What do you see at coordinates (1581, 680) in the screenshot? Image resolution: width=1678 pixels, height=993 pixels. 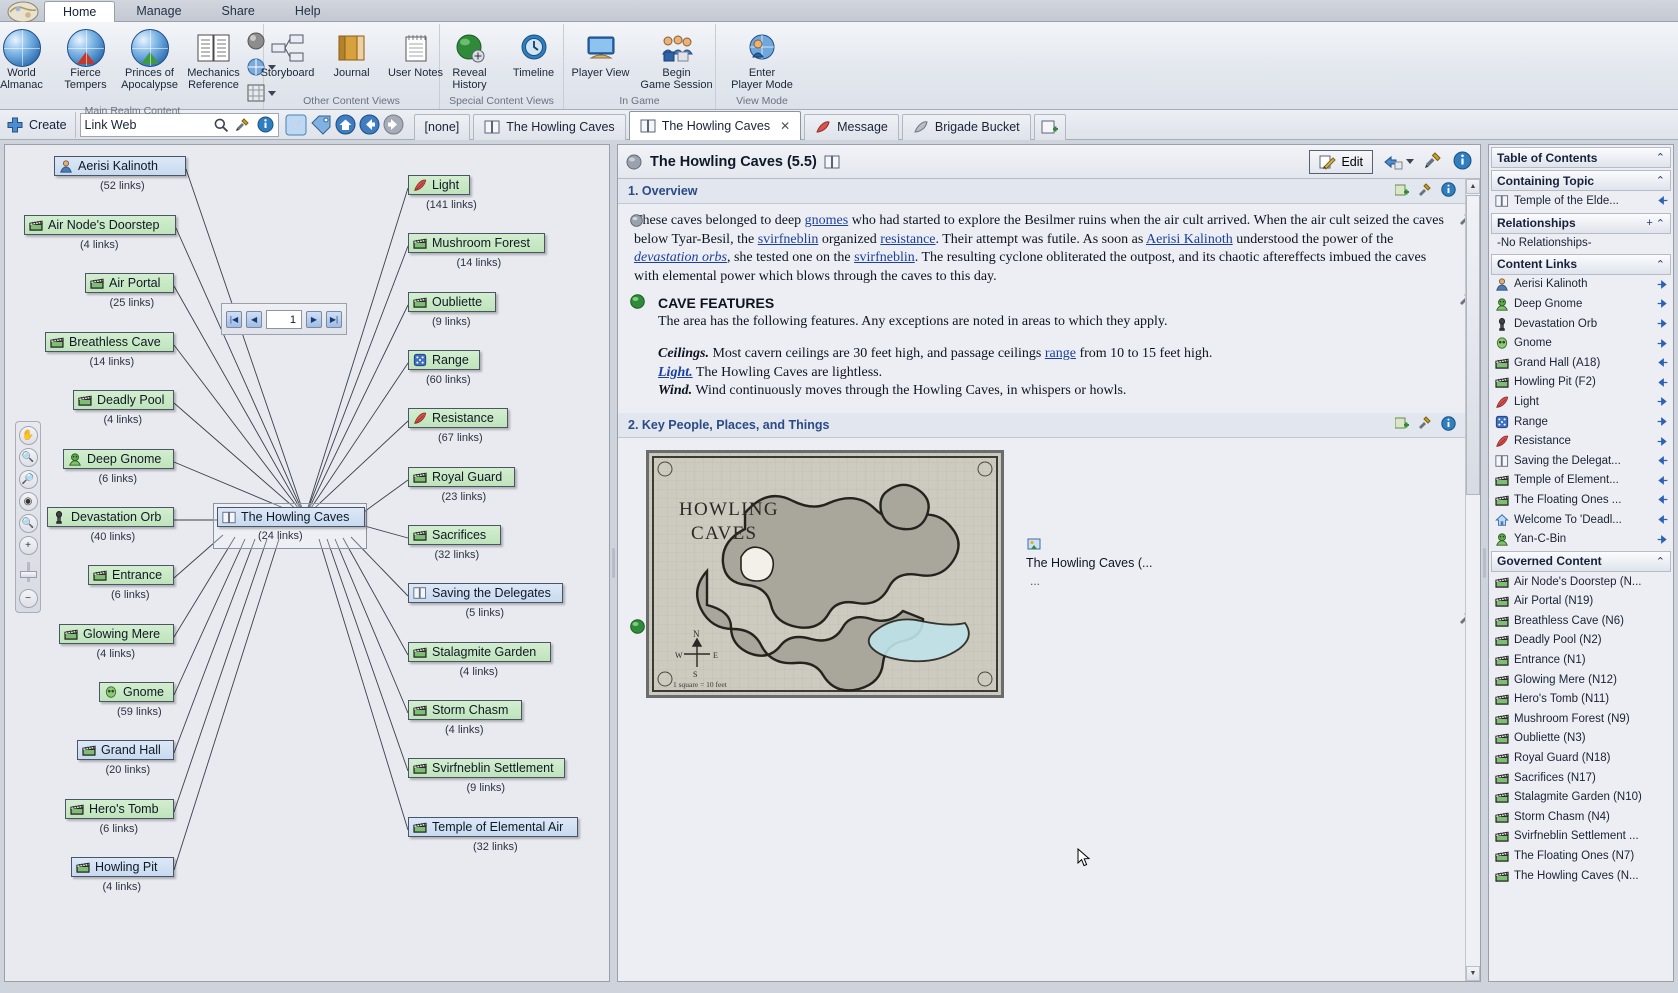 I see `sidebar-list-item: Glowing Mere (N12)` at bounding box center [1581, 680].